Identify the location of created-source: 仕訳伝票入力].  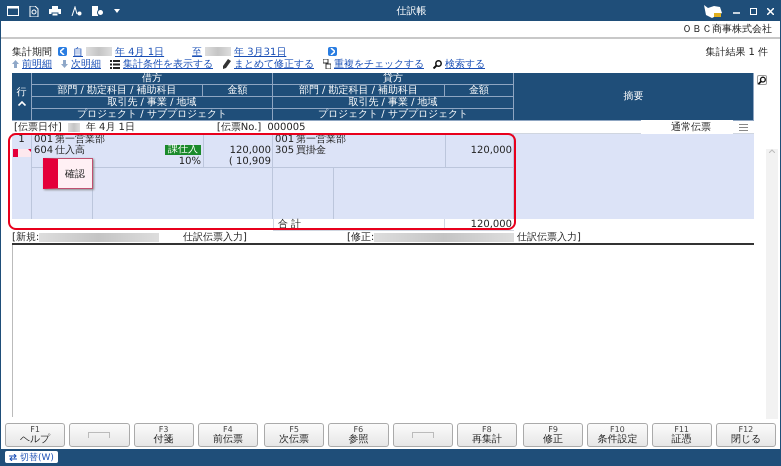
(215, 237).